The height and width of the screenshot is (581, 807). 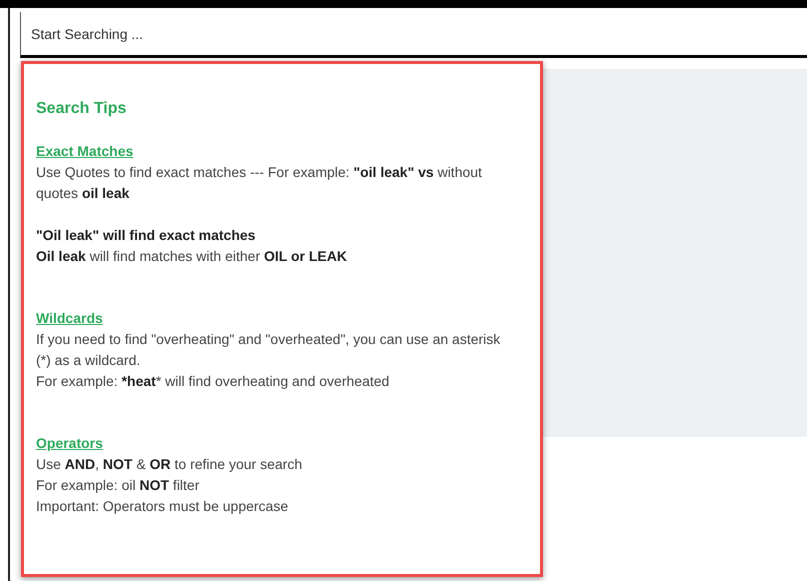 What do you see at coordinates (146, 235) in the screenshot?
I see `tip-text: "Oil leak" will find exact matches` at bounding box center [146, 235].